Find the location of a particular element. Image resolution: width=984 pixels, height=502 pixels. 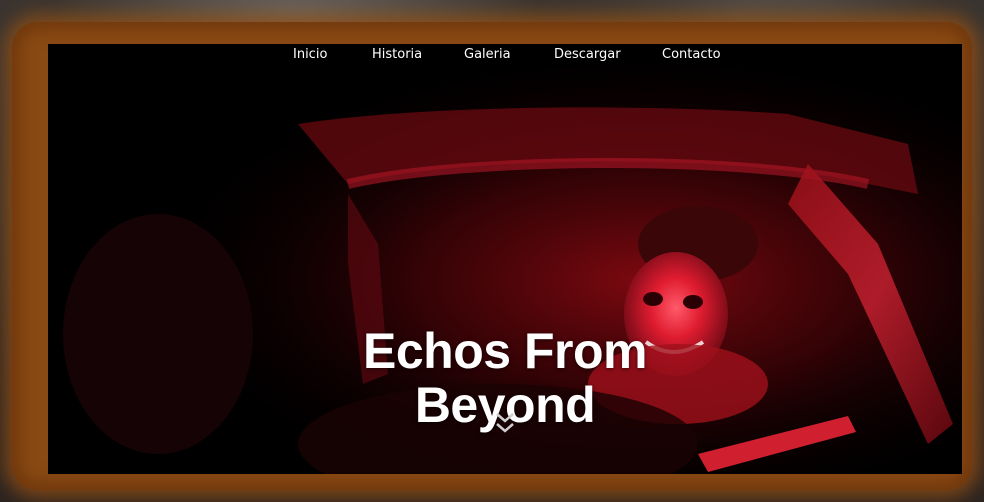

hero-title-line1: Echos From is located at coordinates (505, 350).